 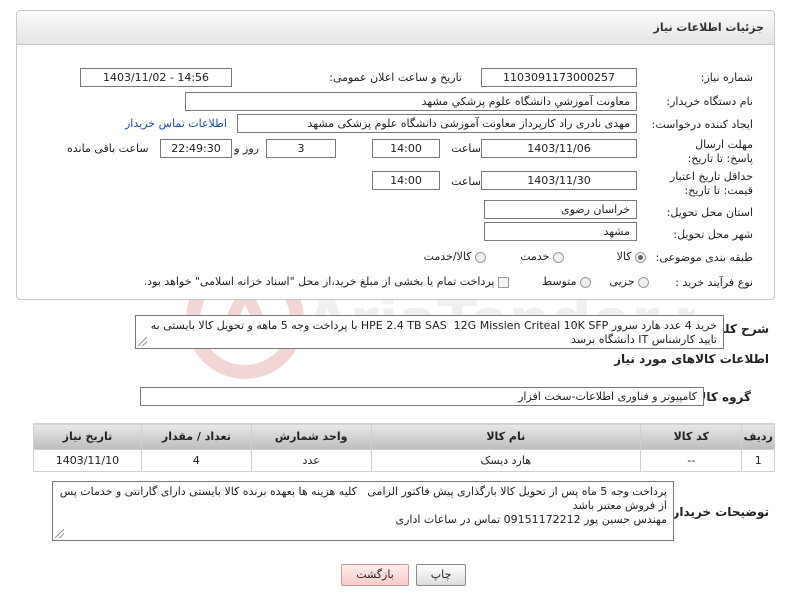 What do you see at coordinates (455, 256) in the screenshot?
I see `category-option-goods-service: کالا/خدمت` at bounding box center [455, 256].